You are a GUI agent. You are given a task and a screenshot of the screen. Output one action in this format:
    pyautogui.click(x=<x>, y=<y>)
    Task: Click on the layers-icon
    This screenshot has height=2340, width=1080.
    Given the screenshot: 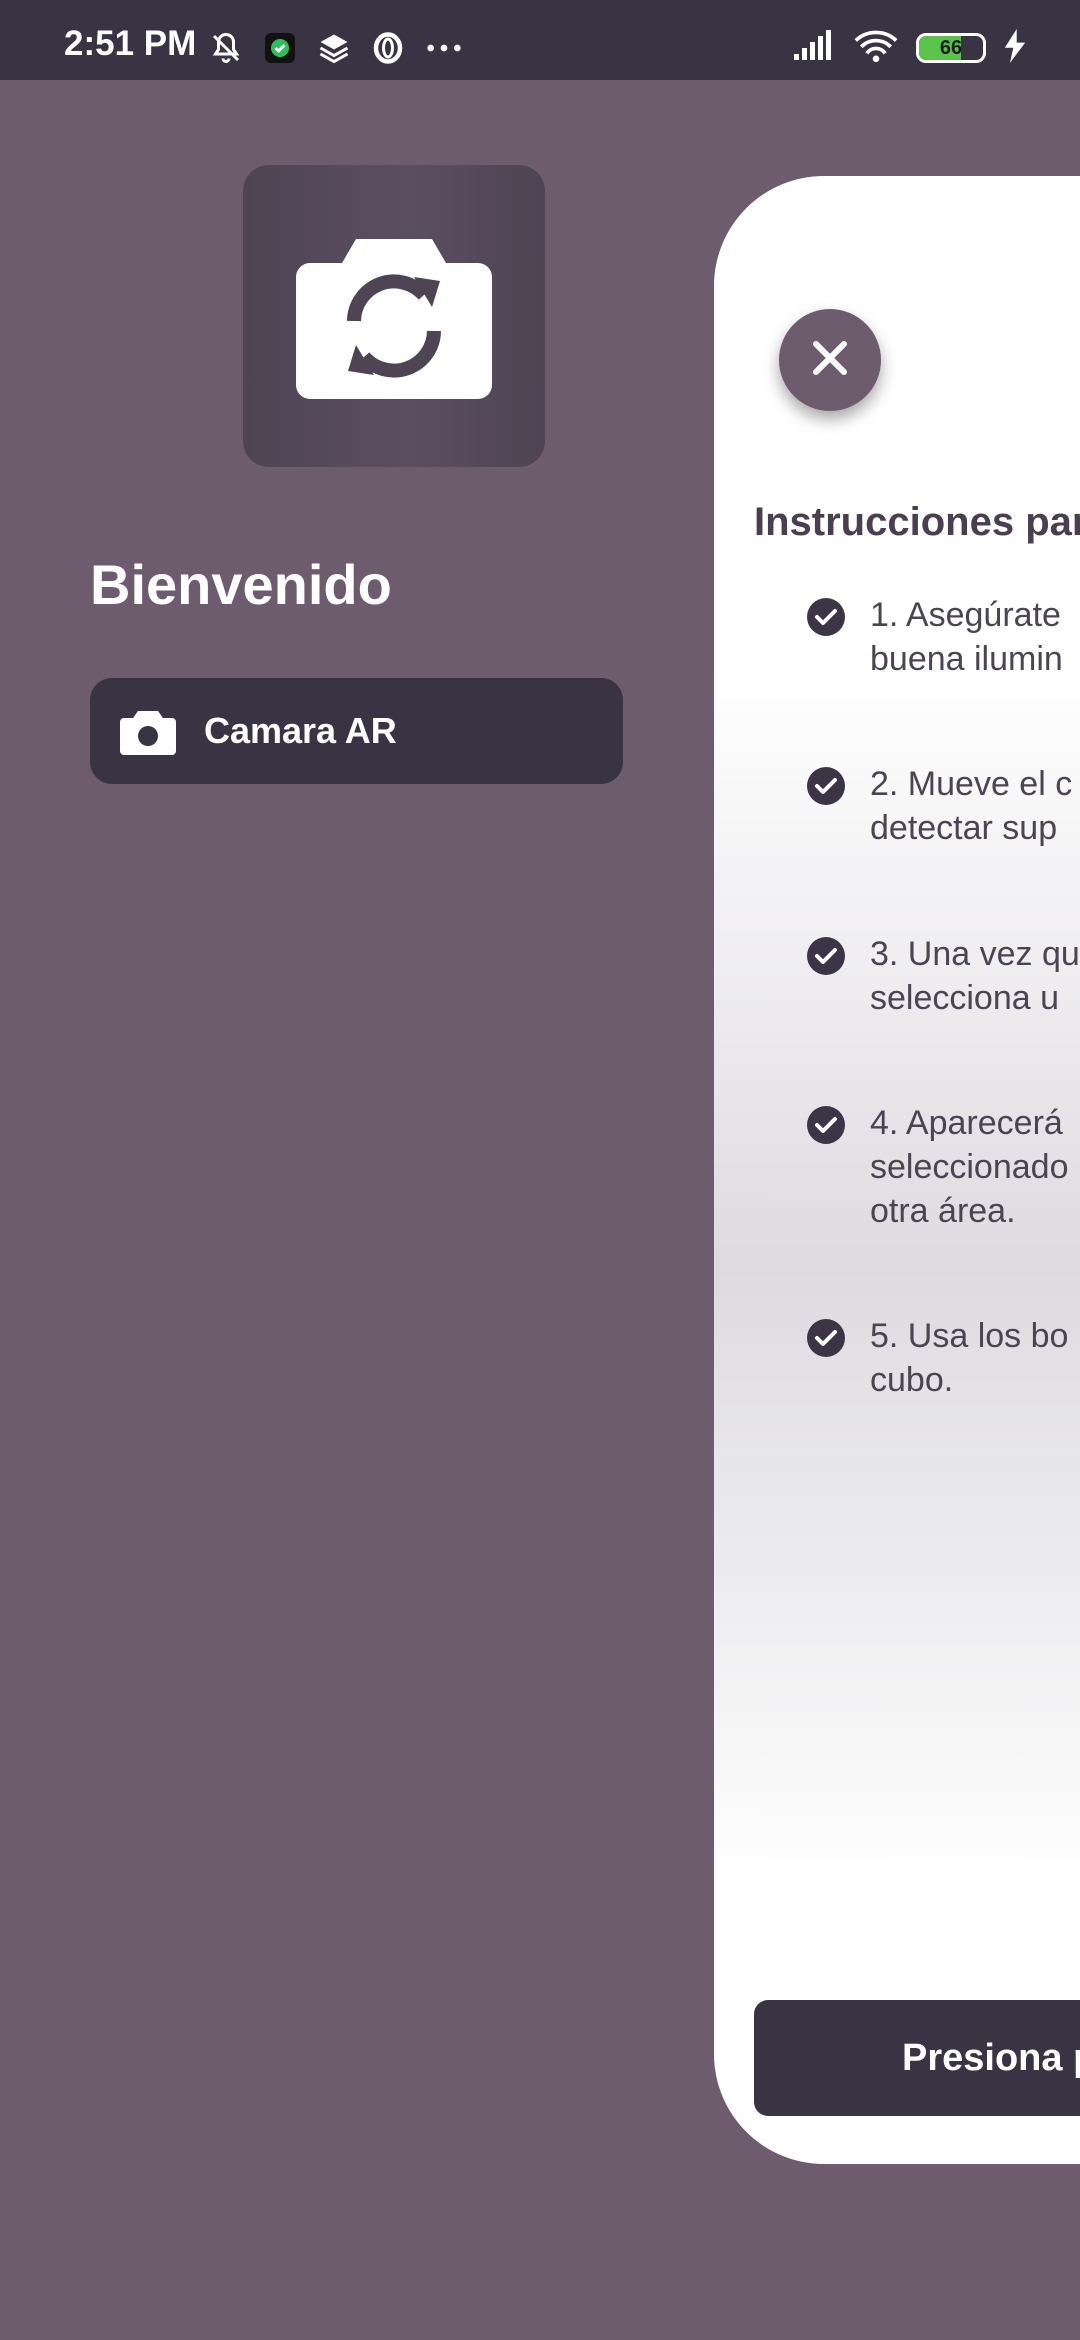 What is the action you would take?
    pyautogui.click(x=334, y=50)
    